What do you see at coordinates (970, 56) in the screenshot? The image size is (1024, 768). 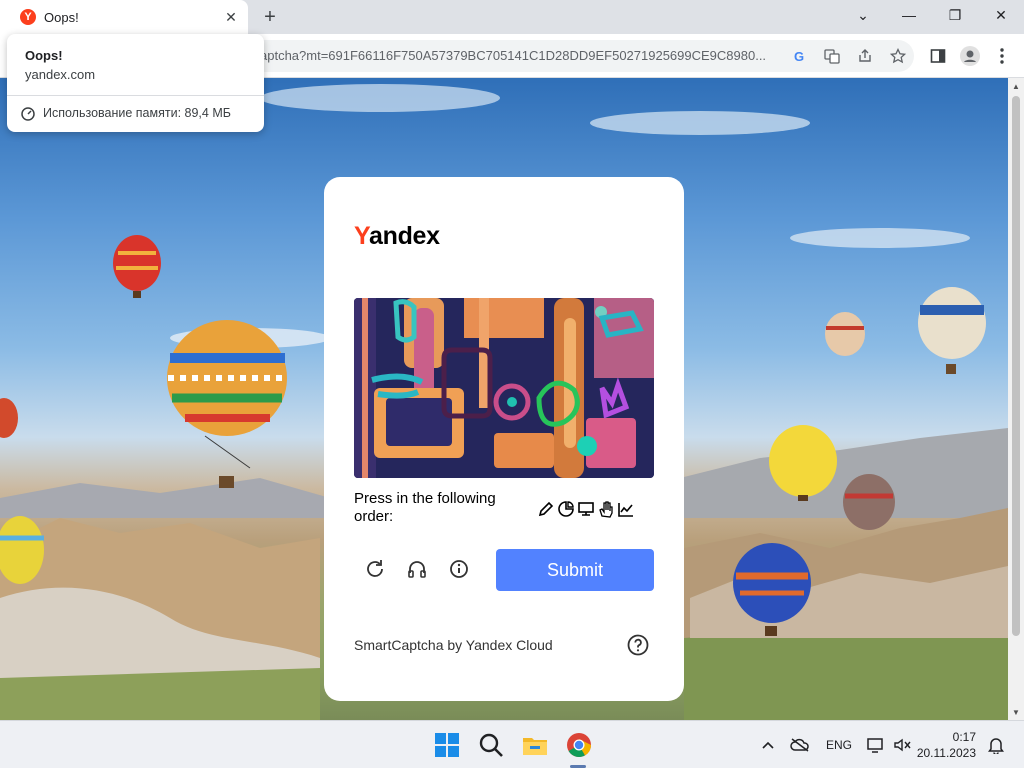 I see `profile-avatar-icon` at bounding box center [970, 56].